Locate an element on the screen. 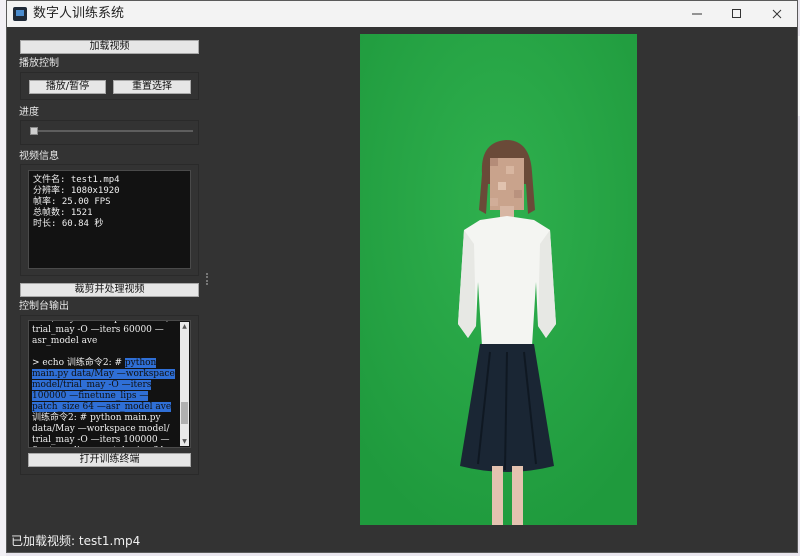 The width and height of the screenshot is (800, 556). console-line: patch_size 64 —asr_model ave is located at coordinates (105, 407).